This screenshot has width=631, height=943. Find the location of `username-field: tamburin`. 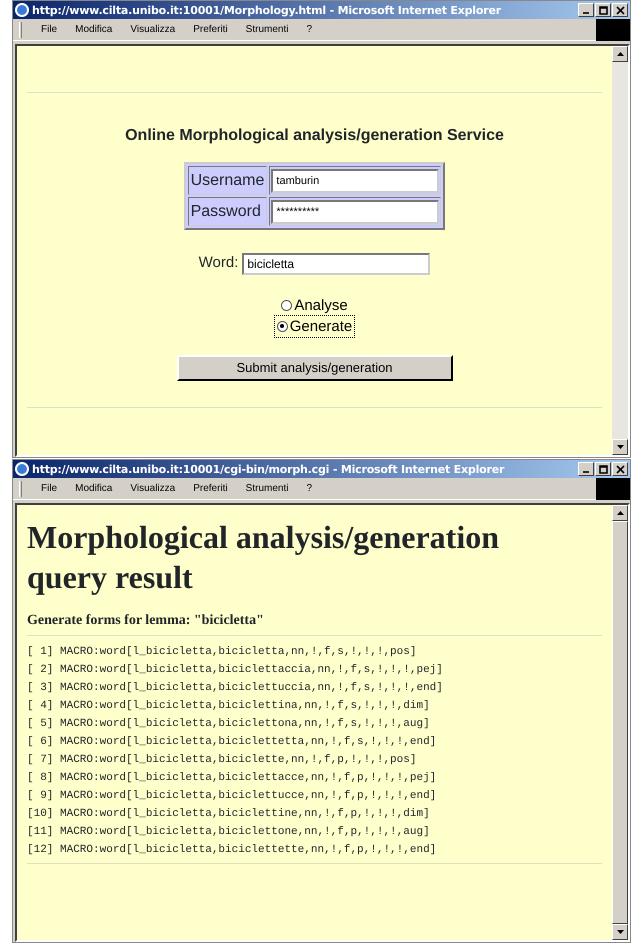

username-field: tamburin is located at coordinates (355, 181).